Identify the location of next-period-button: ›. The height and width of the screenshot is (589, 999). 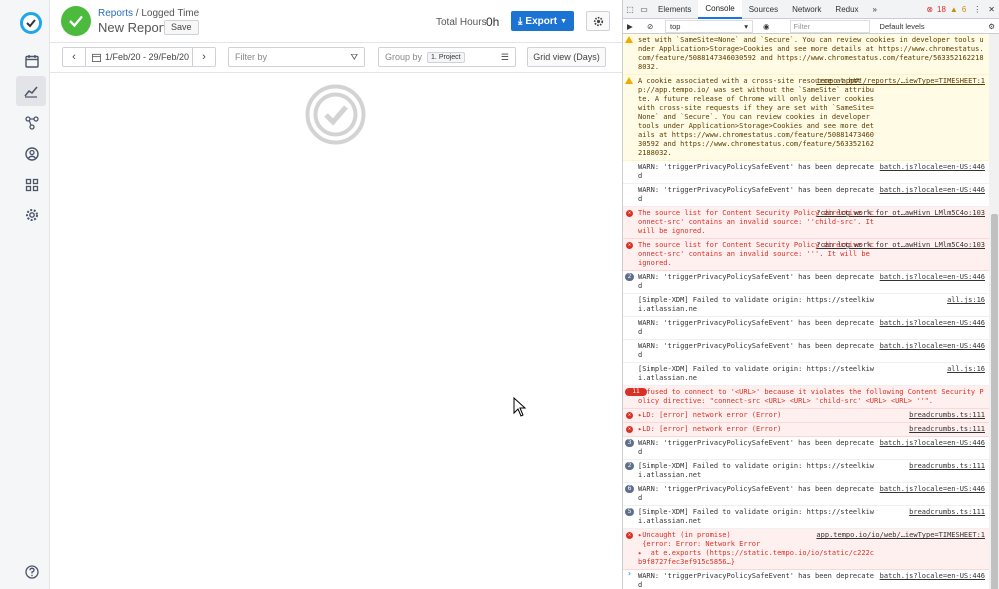
(204, 57).